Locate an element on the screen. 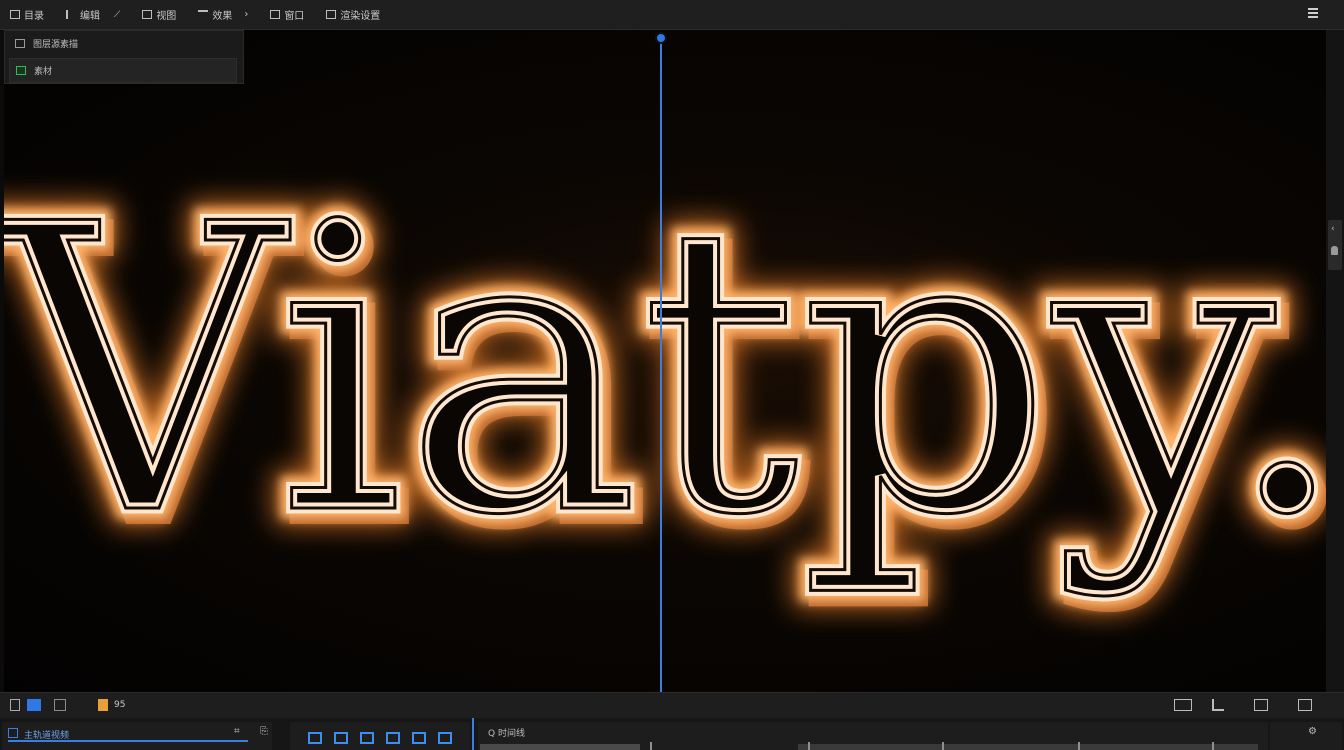 The height and width of the screenshot is (750, 1344). timeline-area: 主轨道视频 ⌗ ⎘ Q 时间线 ⚙ is located at coordinates (672, 734).